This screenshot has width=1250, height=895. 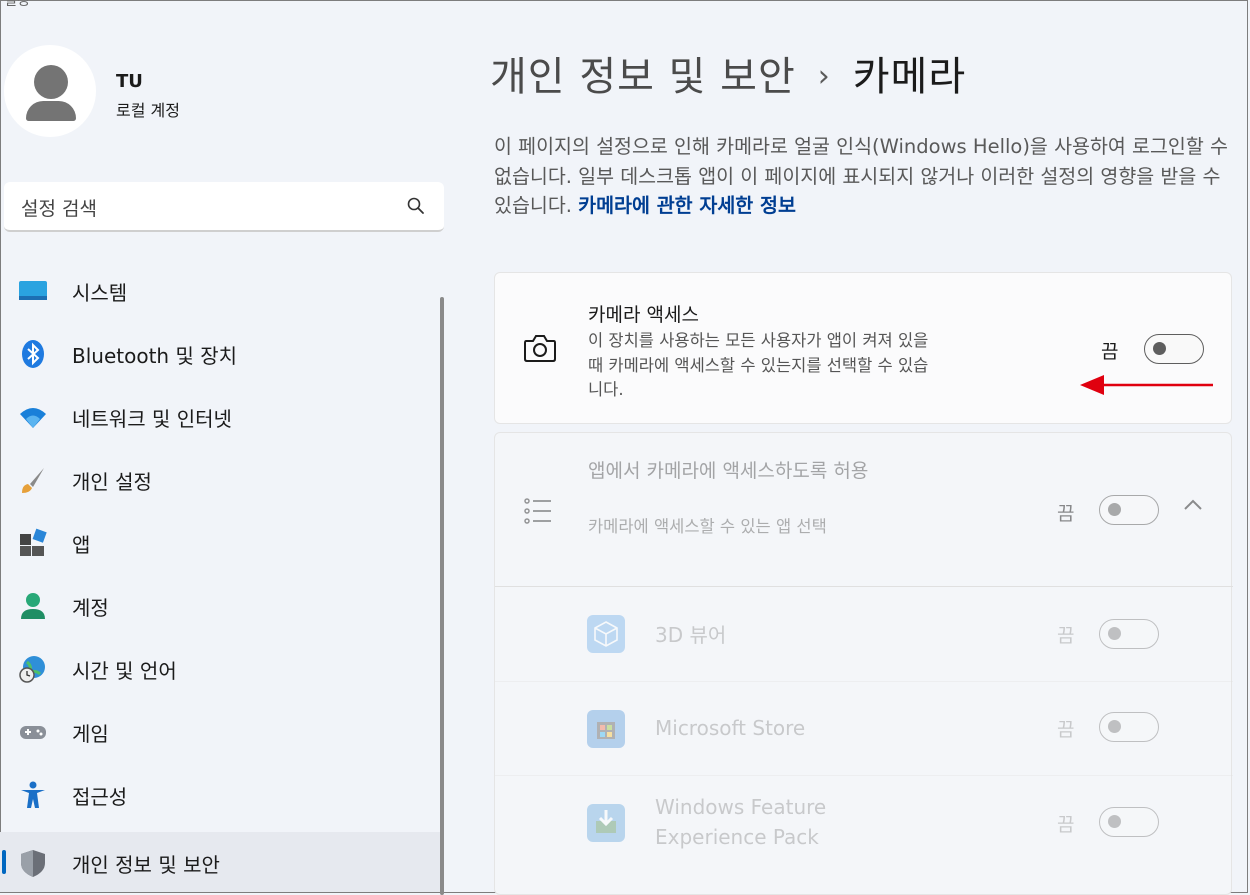 What do you see at coordinates (1110, 352) in the screenshot?
I see `camera-access-state-label: 끔` at bounding box center [1110, 352].